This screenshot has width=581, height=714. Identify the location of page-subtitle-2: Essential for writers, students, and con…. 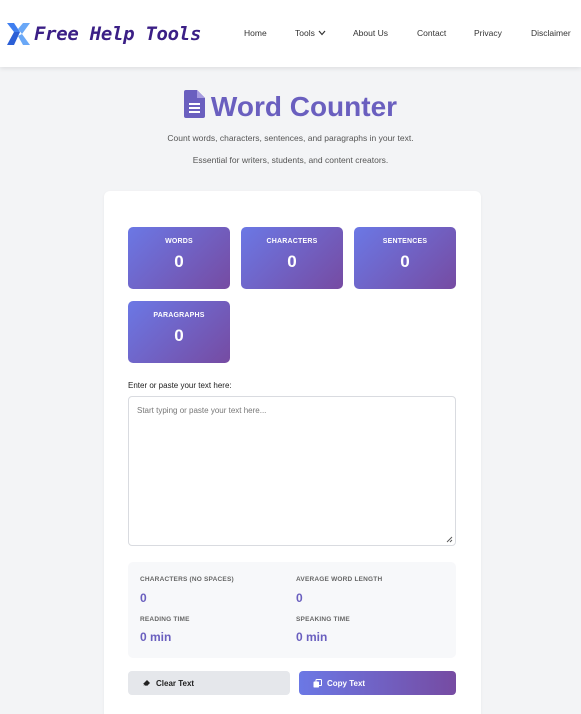
(290, 160).